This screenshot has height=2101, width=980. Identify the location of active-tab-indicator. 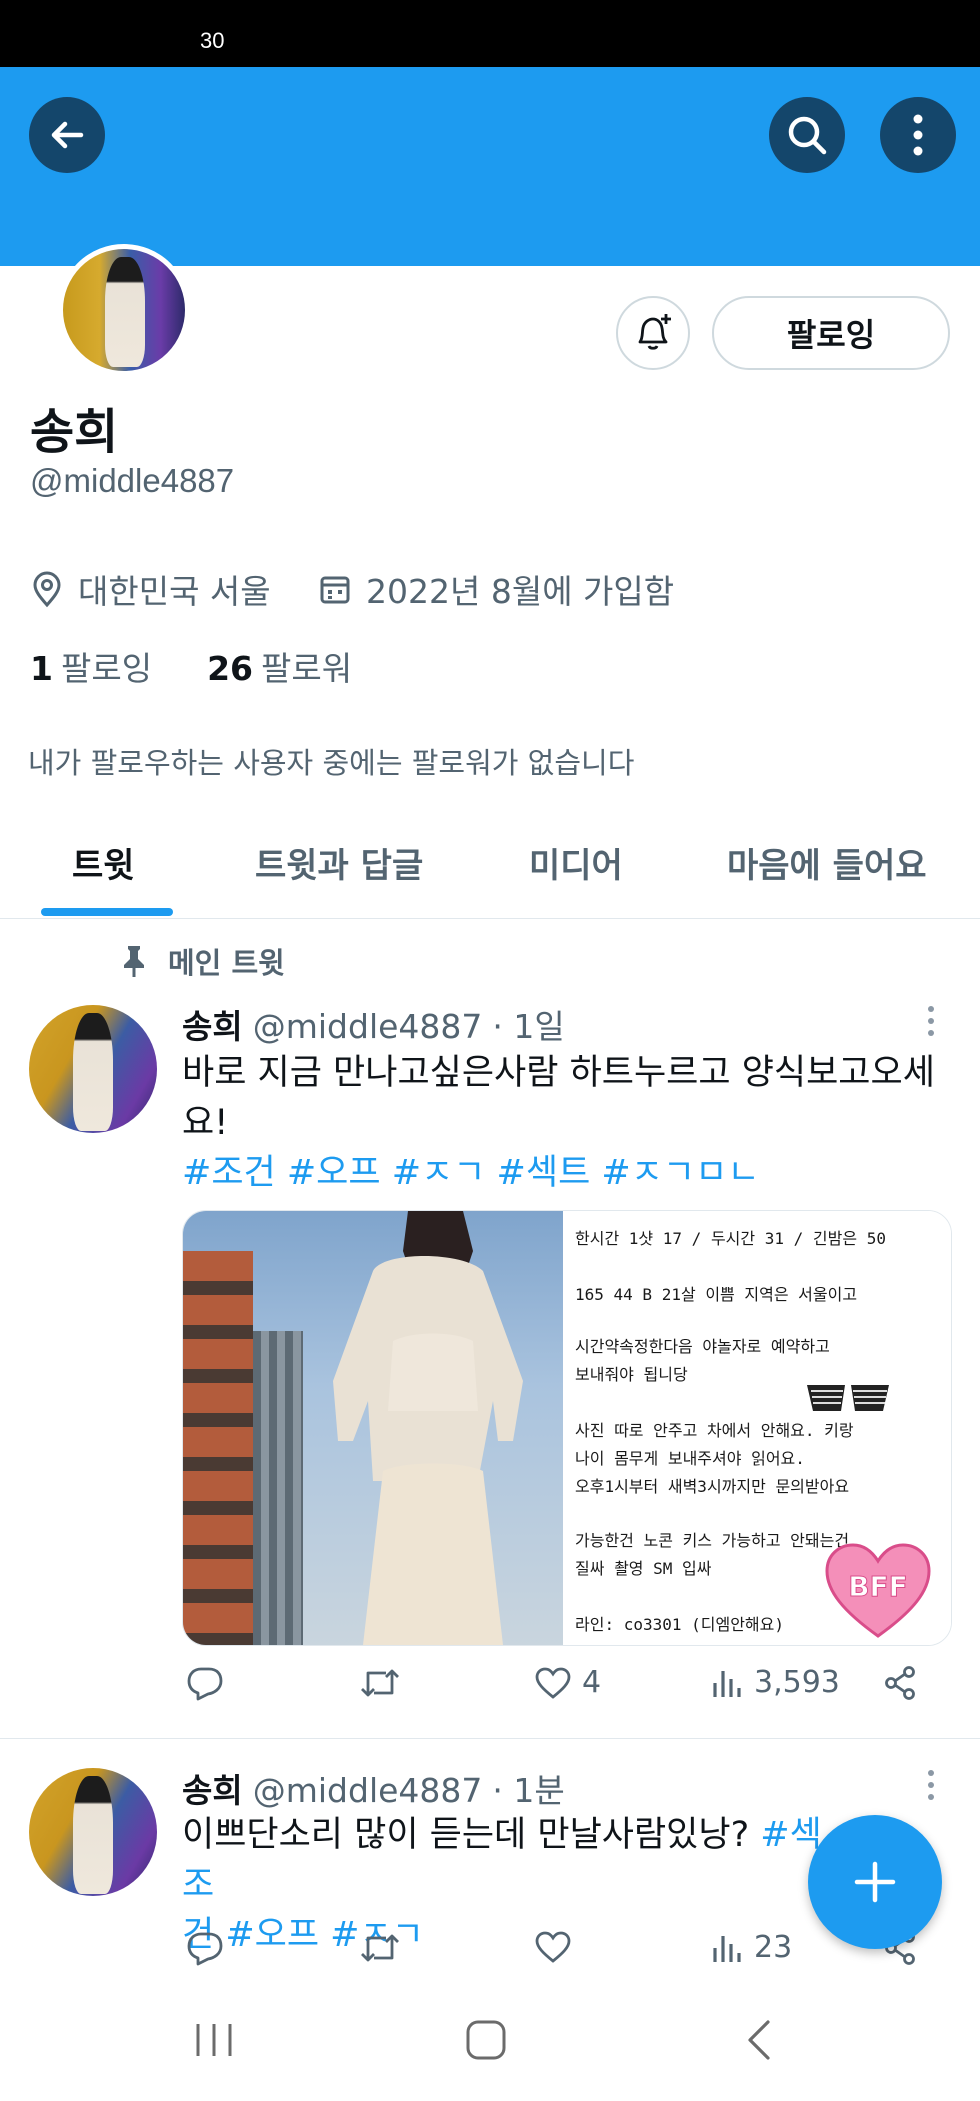
(107, 912).